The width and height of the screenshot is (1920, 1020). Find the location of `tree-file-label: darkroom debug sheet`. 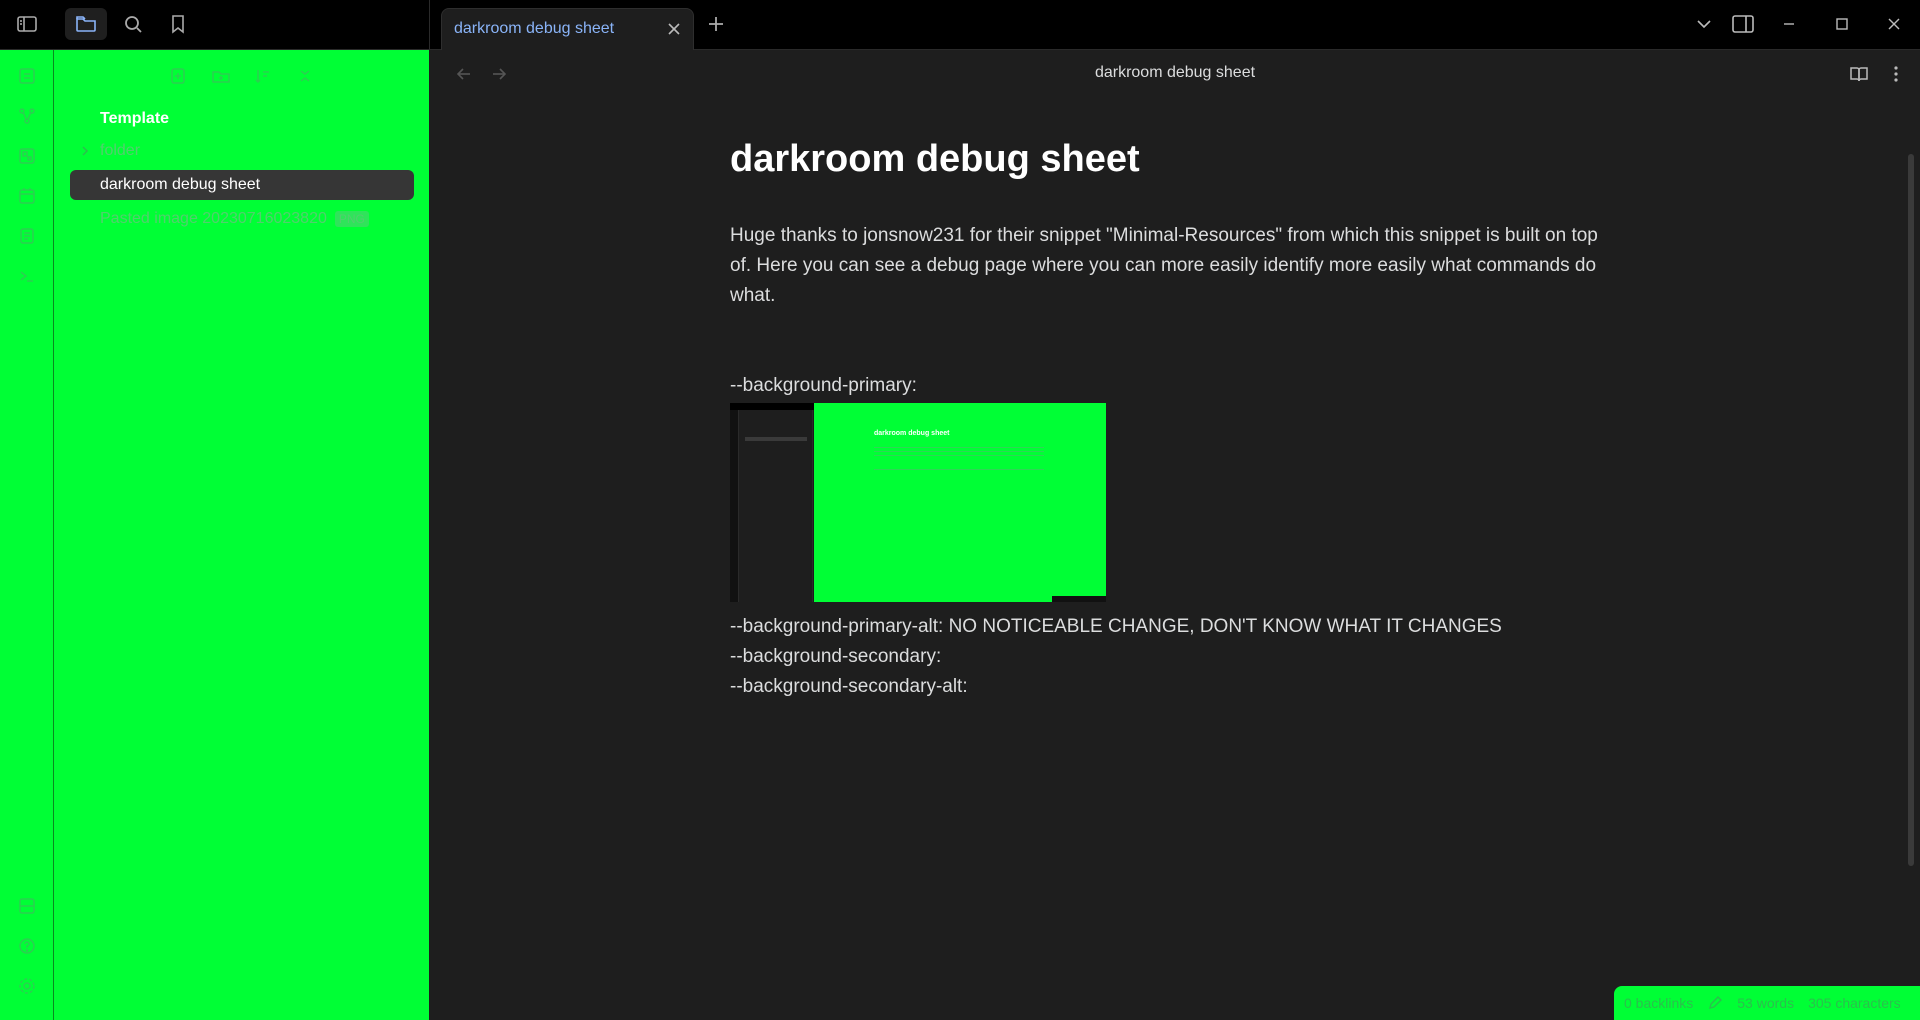

tree-file-label: darkroom debug sheet is located at coordinates (180, 184).